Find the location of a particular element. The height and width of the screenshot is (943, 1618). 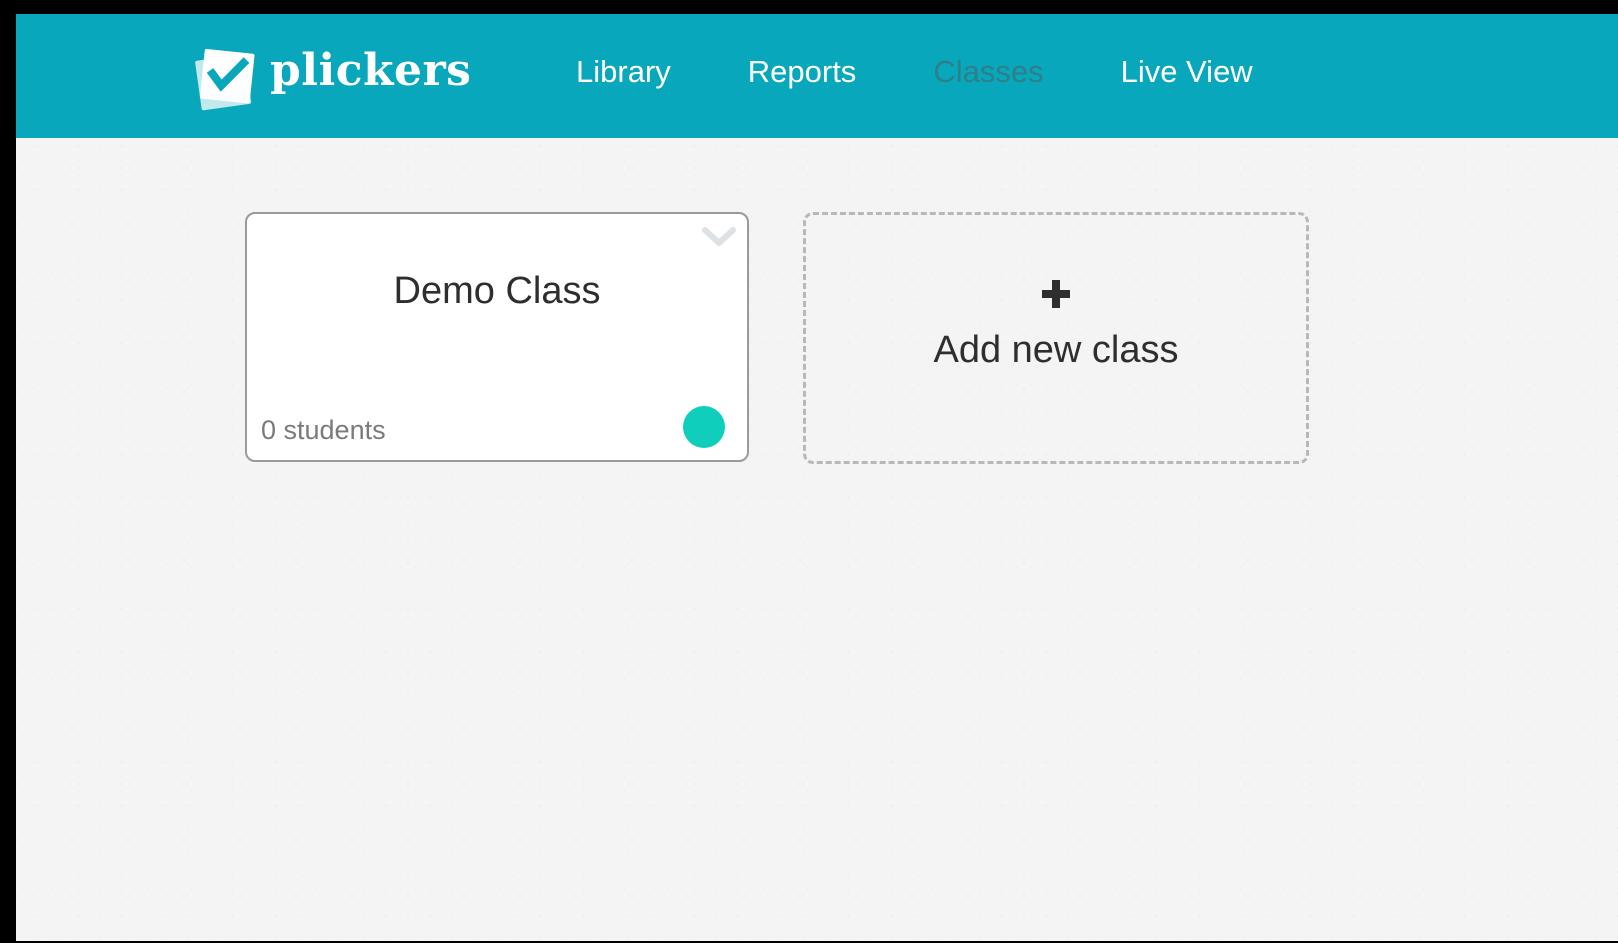

checkmark-cards-icon is located at coordinates (225, 78).